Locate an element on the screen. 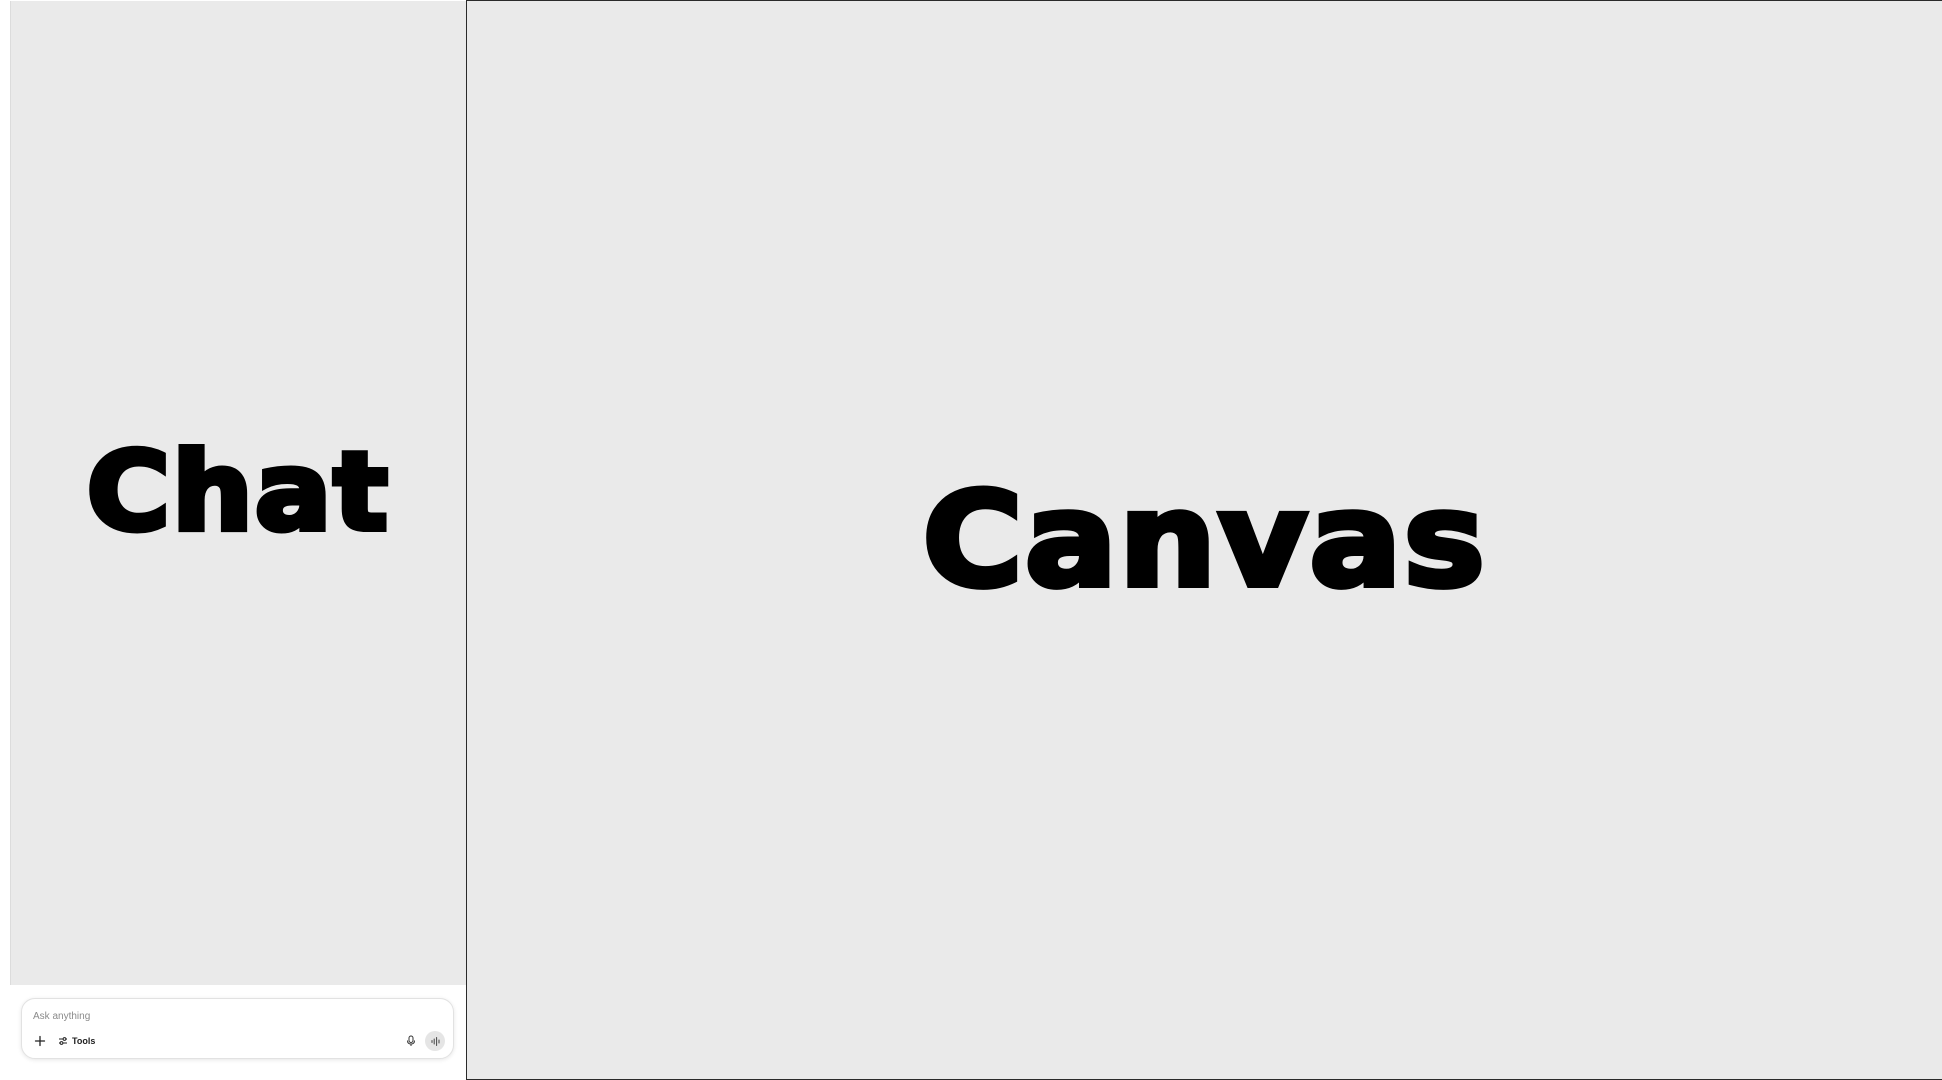 This screenshot has height=1080, width=1942. tools-label: Tools is located at coordinates (84, 1041).